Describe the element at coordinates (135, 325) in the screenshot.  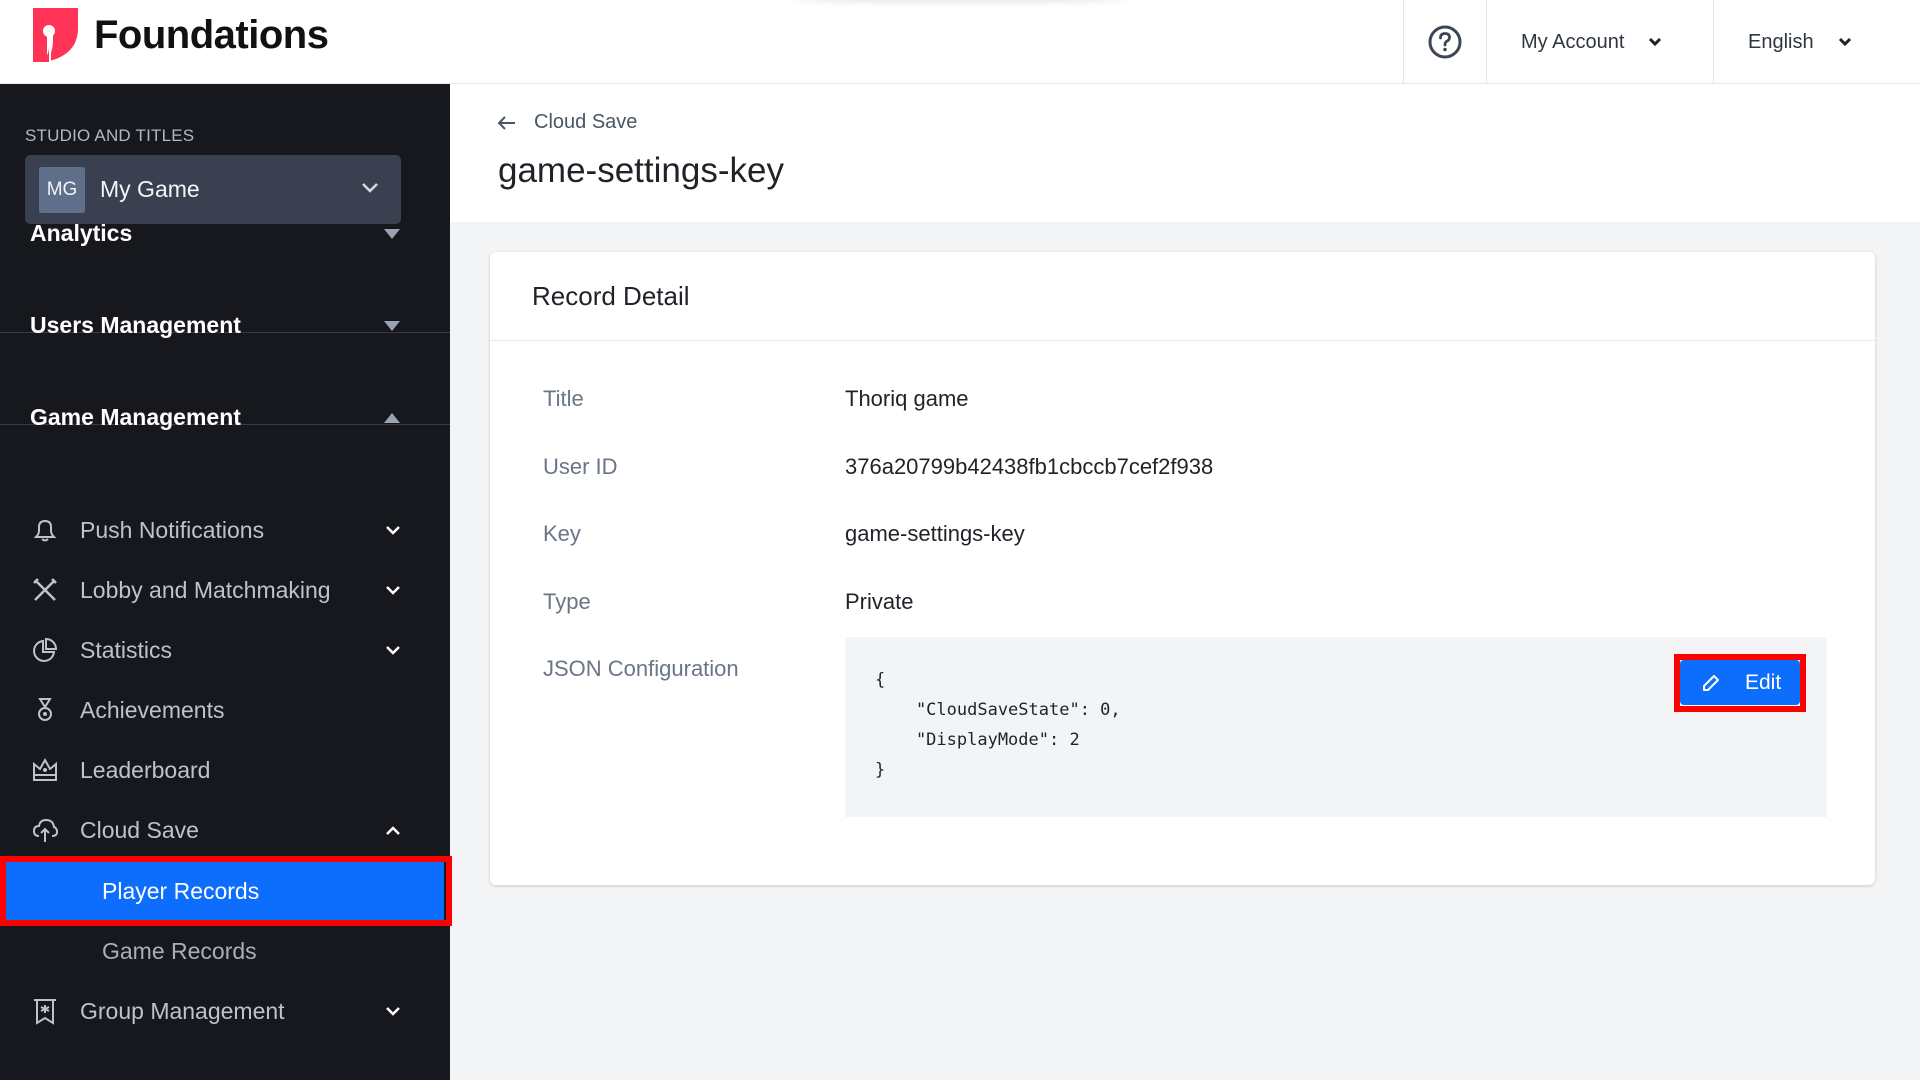
I see `section-label: Users Management` at that location.